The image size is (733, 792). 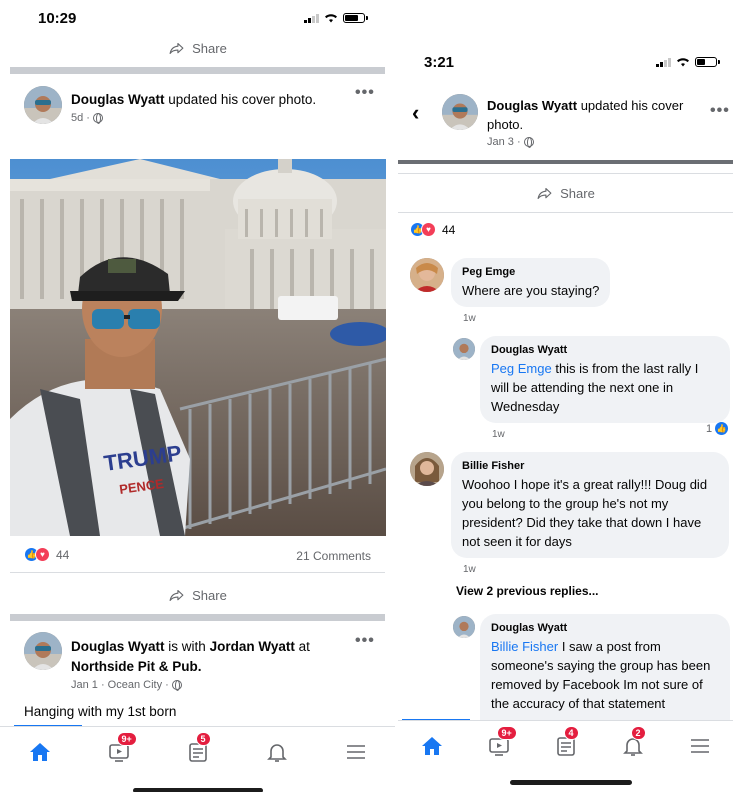 I want to click on globe-icon, so click(x=176, y=685).